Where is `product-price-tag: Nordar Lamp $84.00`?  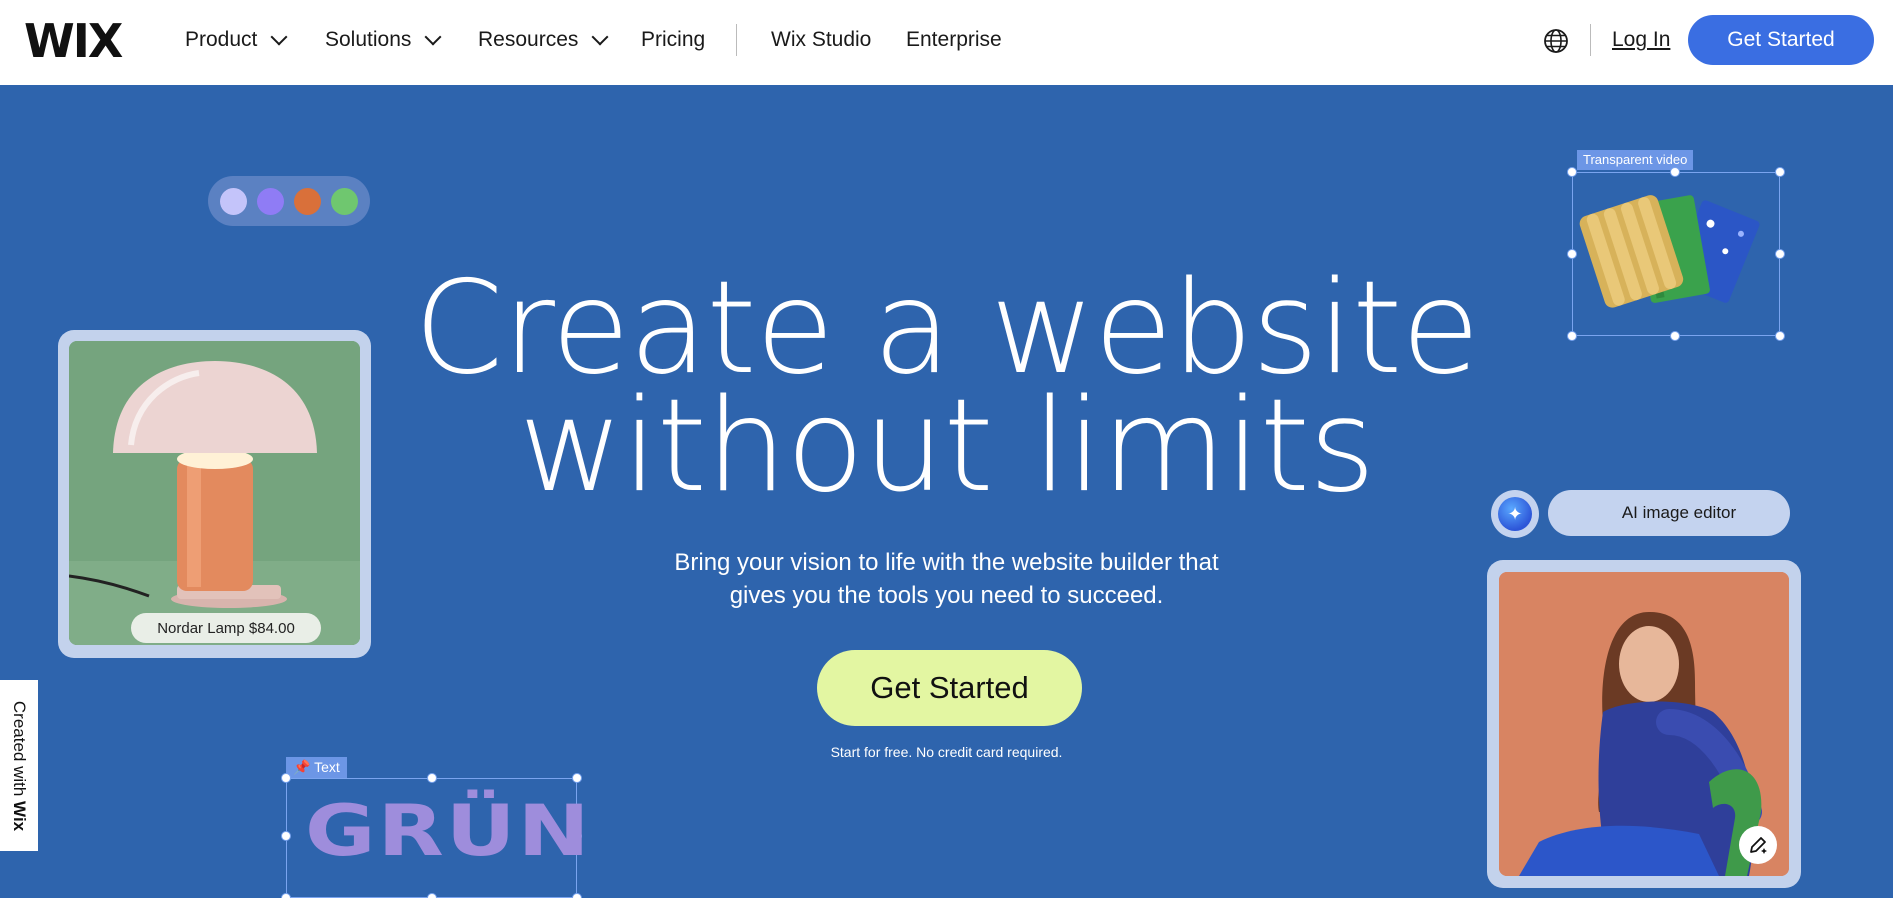 product-price-tag: Nordar Lamp $84.00 is located at coordinates (226, 628).